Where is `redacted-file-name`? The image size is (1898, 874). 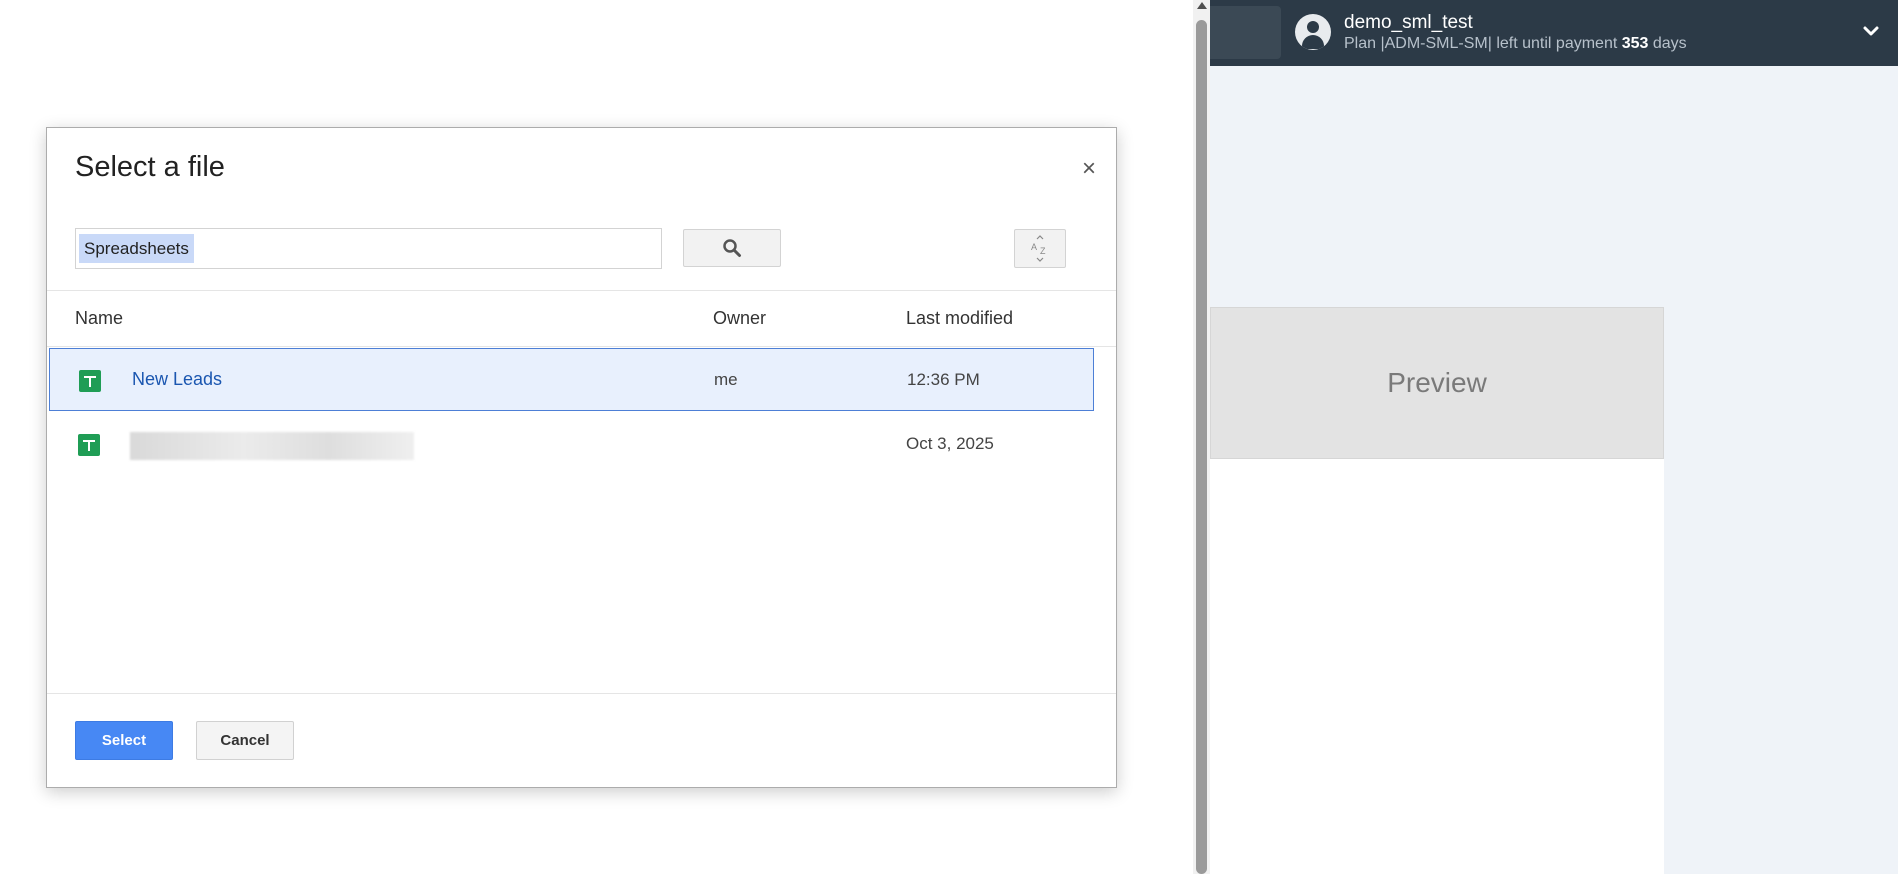 redacted-file-name is located at coordinates (272, 446).